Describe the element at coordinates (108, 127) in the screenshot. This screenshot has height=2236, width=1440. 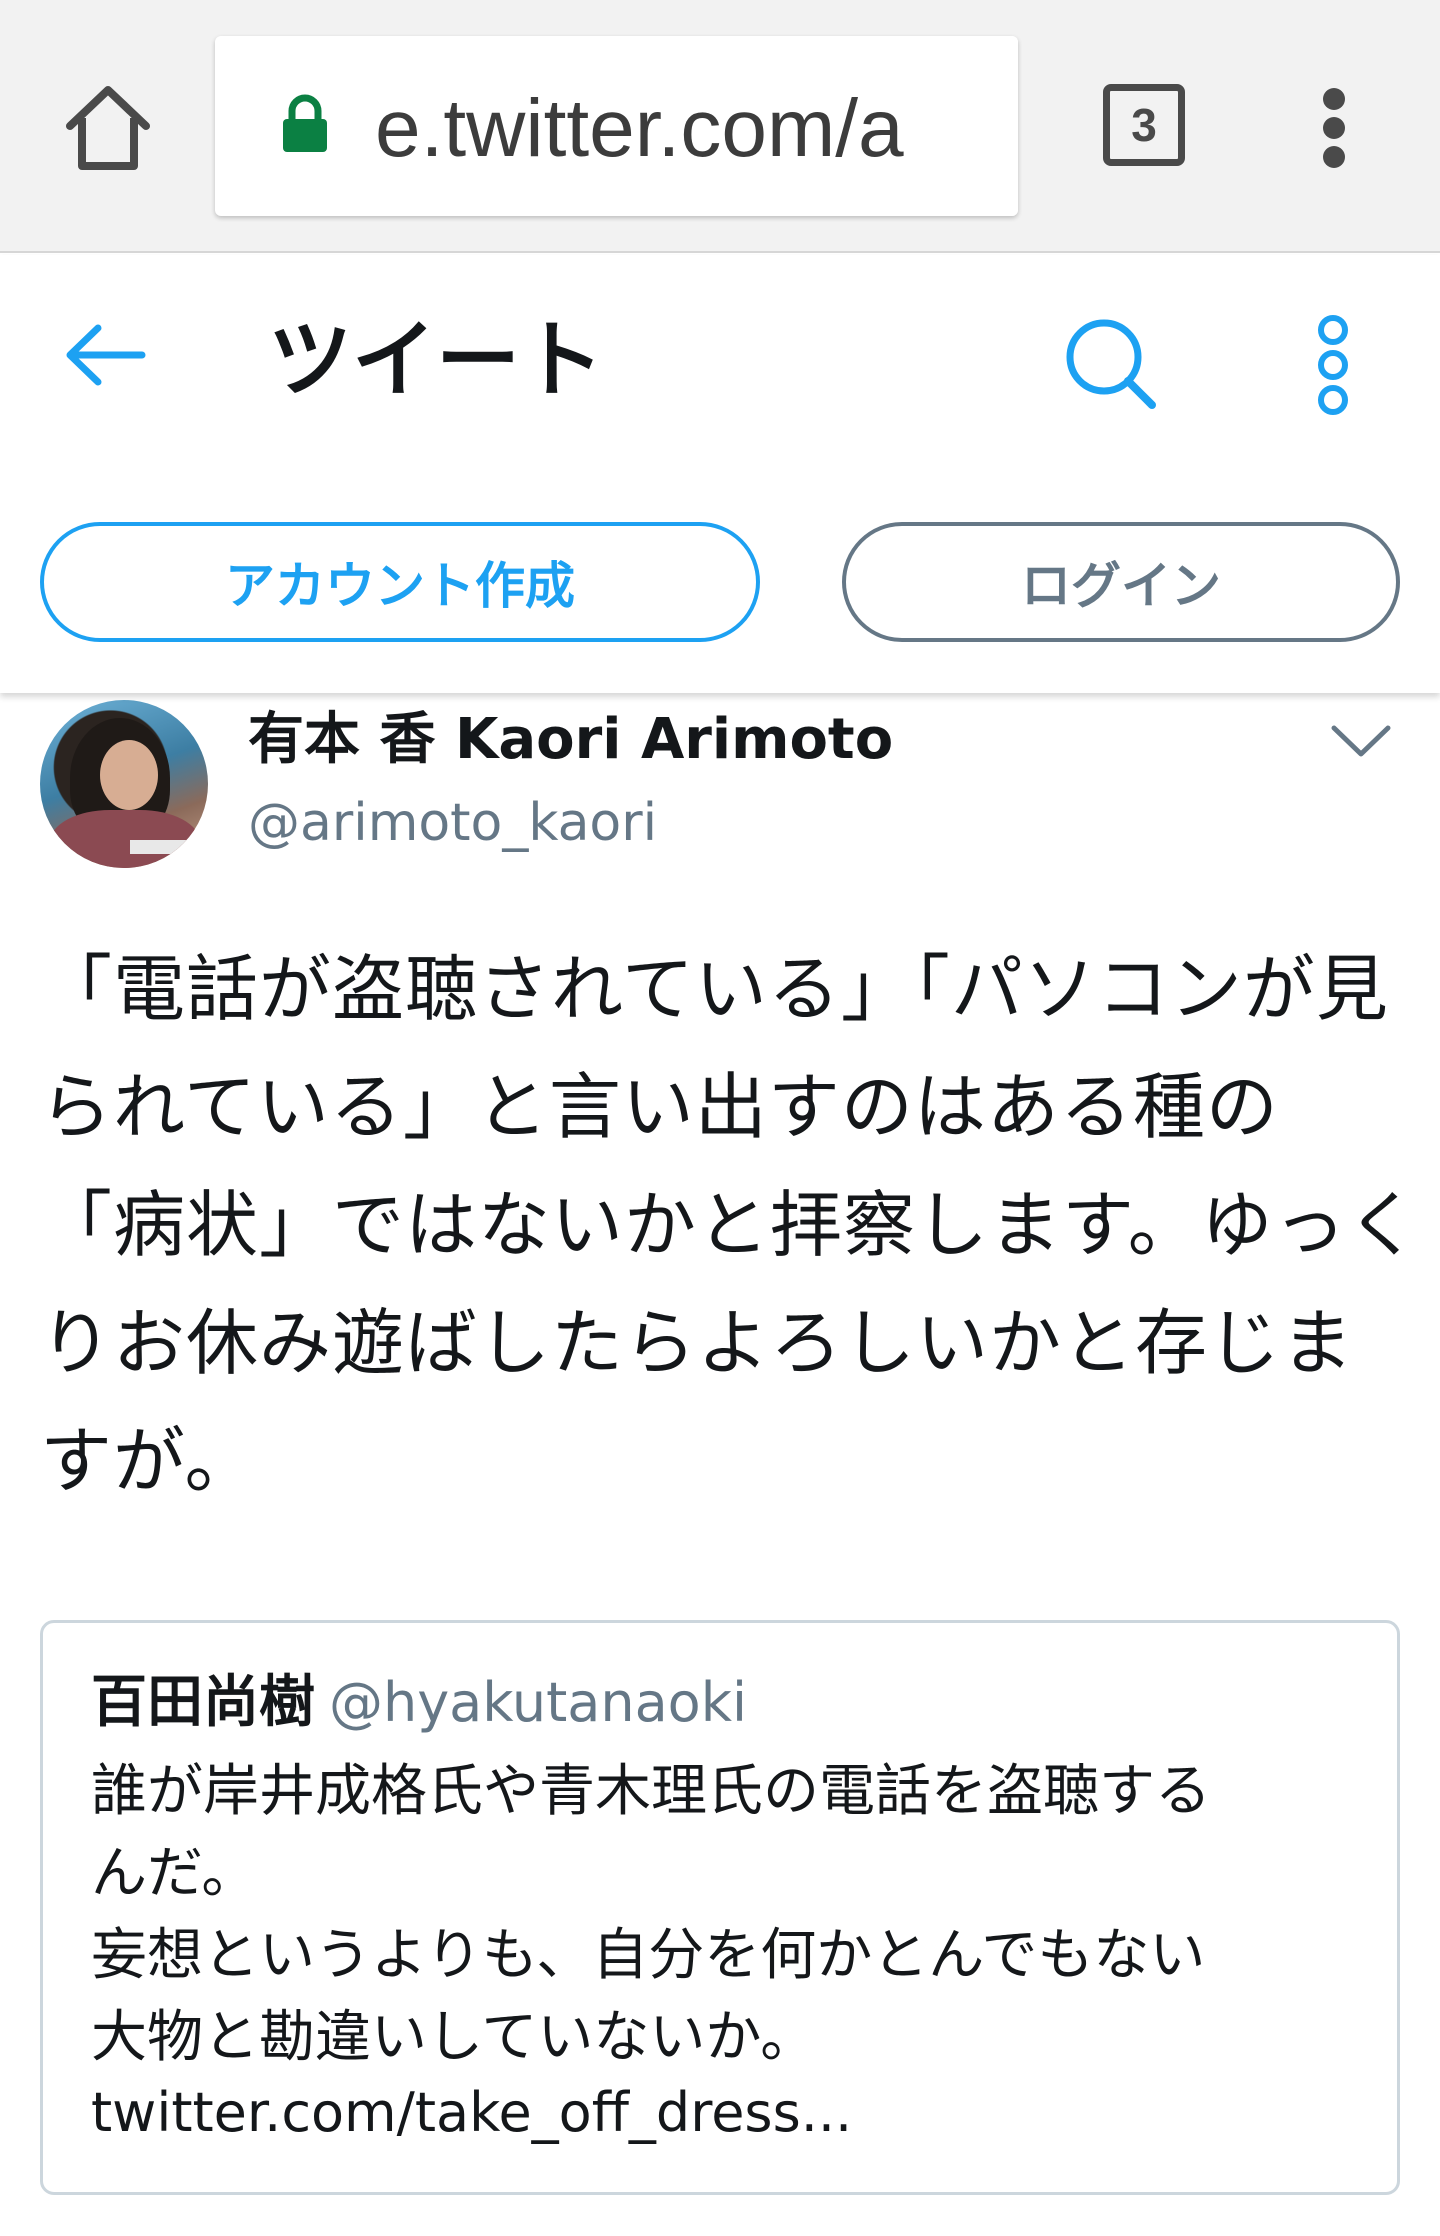
I see `home-icon` at that location.